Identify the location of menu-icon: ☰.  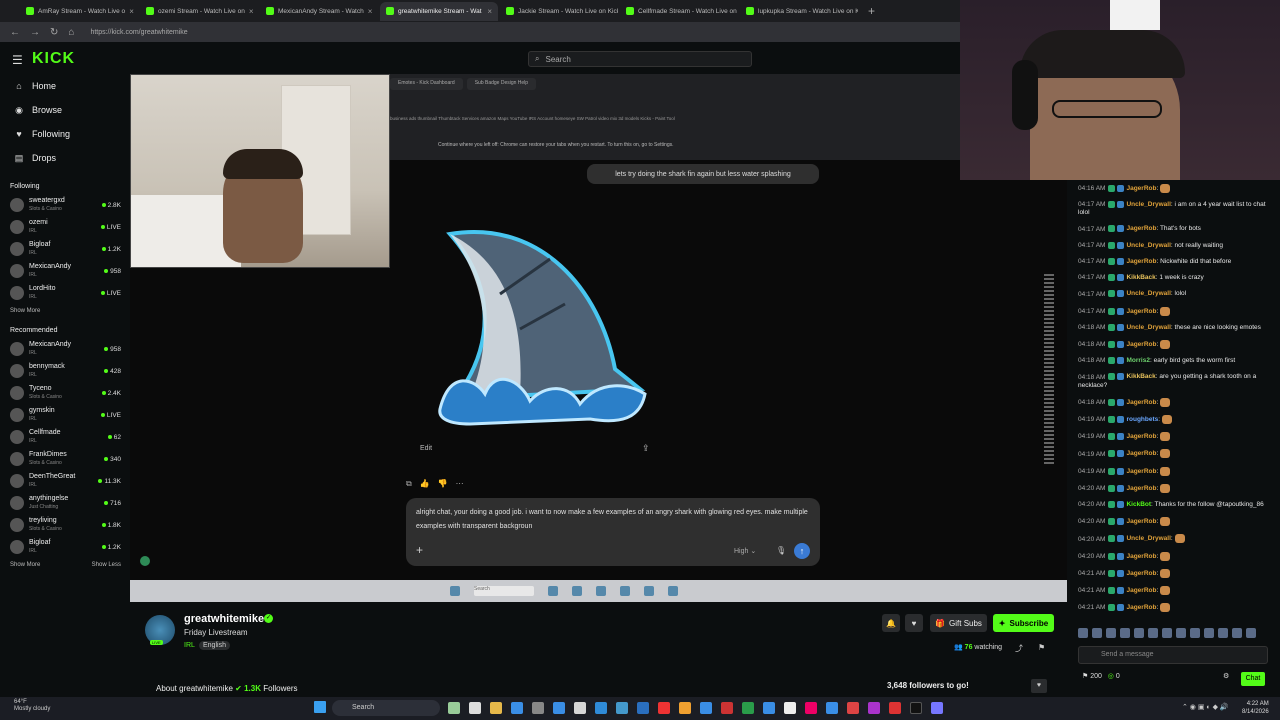
(17, 60).